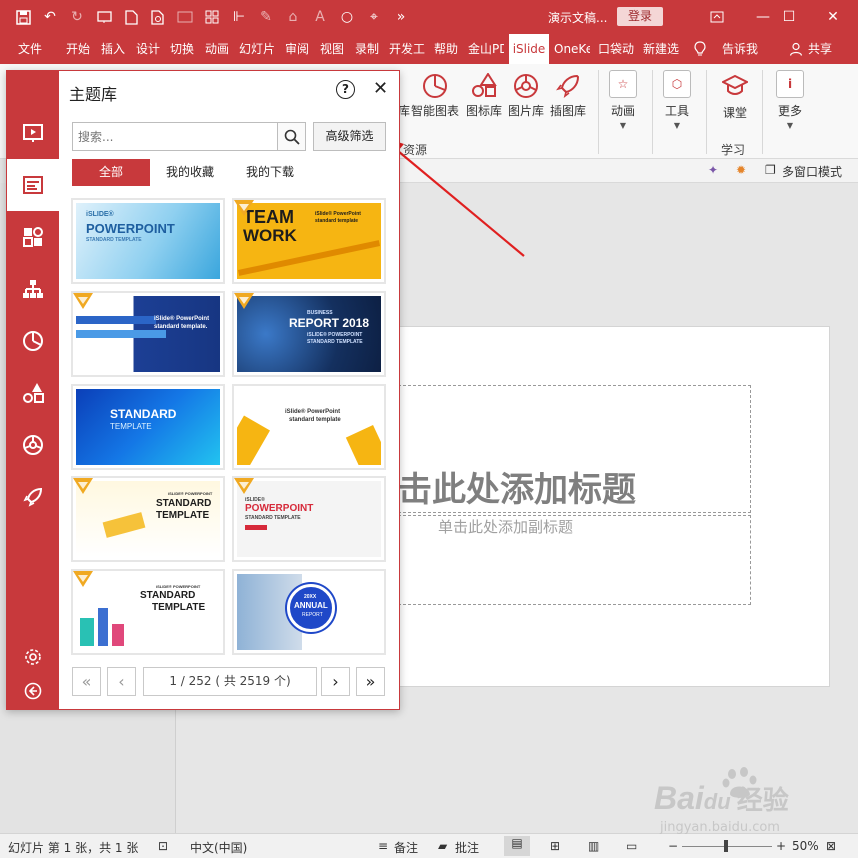  Describe the element at coordinates (148, 334) in the screenshot. I see `theme-thumbnail: iSlide® PowerPoint standard template.` at that location.